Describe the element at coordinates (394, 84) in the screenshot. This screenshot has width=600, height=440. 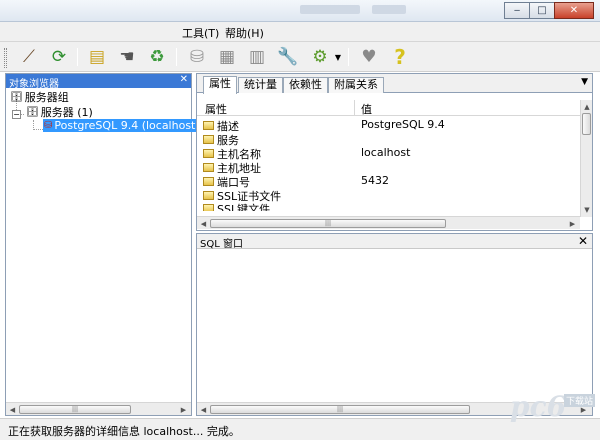
I see `properties-tabs: 属性 统计量 依赖性 附属关系 ▼` at that location.